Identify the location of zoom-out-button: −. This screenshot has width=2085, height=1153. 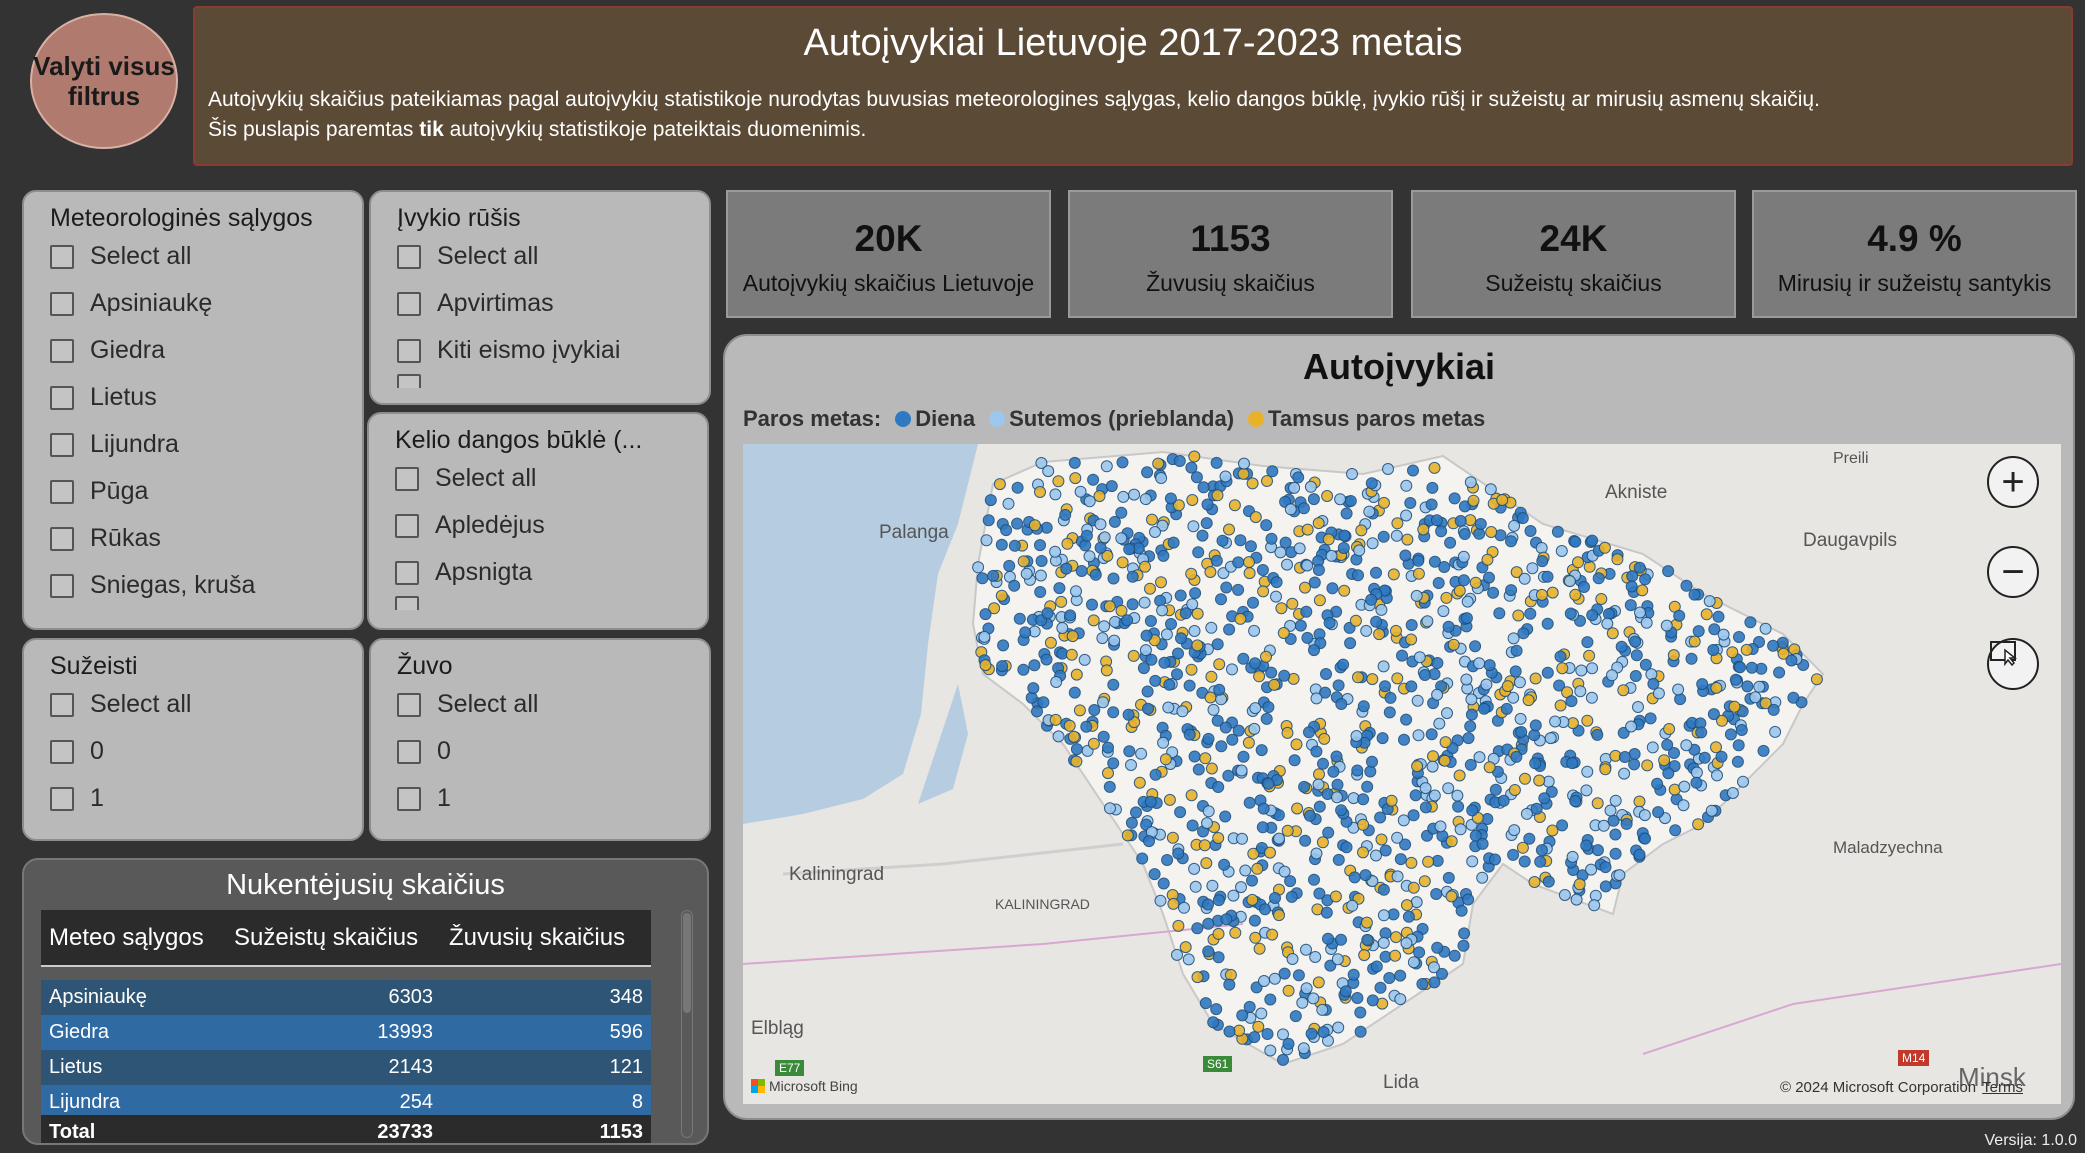
(2013, 572).